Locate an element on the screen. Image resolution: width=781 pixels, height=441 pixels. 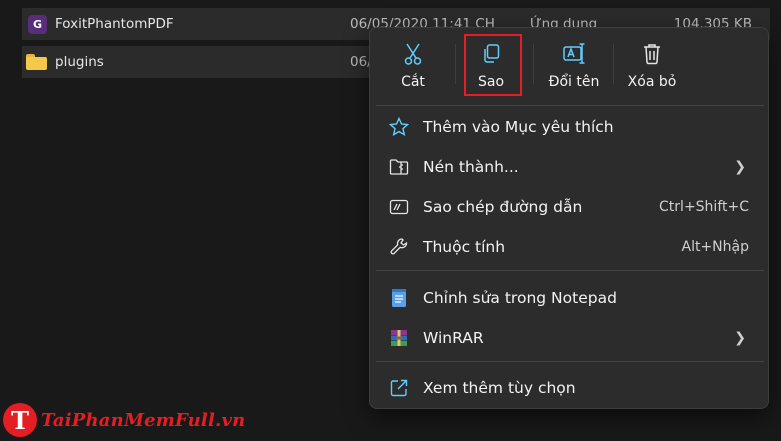
menu-item-edit-notepad: Chỉnh sửa trong Notepad is located at coordinates (569, 298).